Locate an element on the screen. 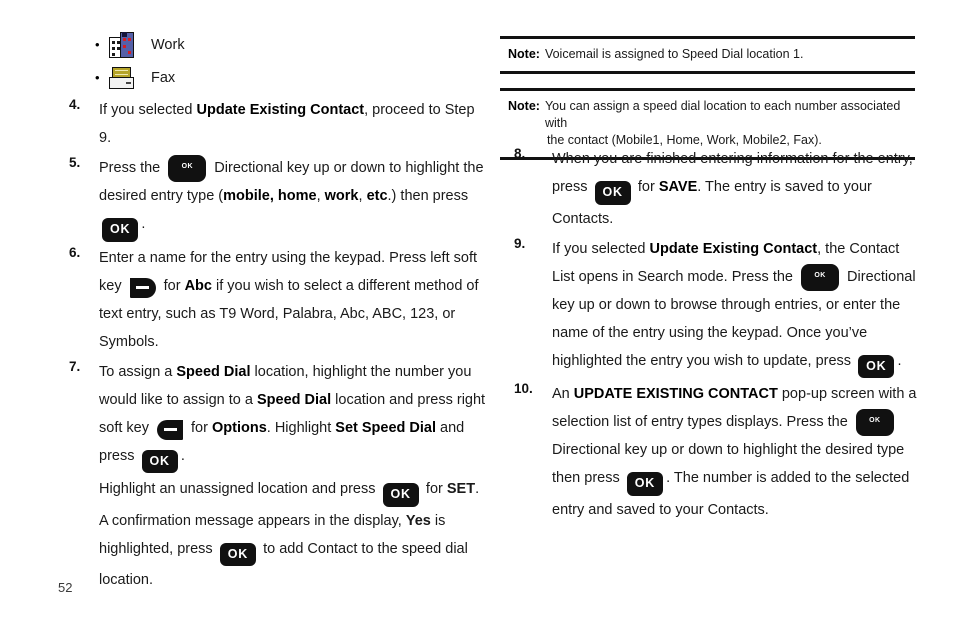 The width and height of the screenshot is (954, 636). step-number: 10. is located at coordinates (523, 388).